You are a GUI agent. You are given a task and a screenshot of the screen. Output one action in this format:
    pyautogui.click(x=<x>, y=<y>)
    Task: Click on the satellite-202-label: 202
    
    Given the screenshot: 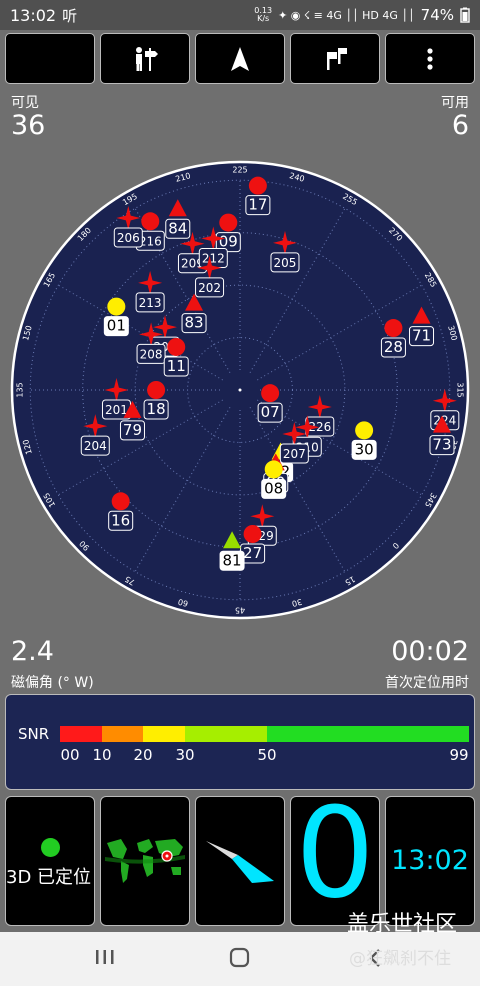 What is the action you would take?
    pyautogui.click(x=209, y=288)
    